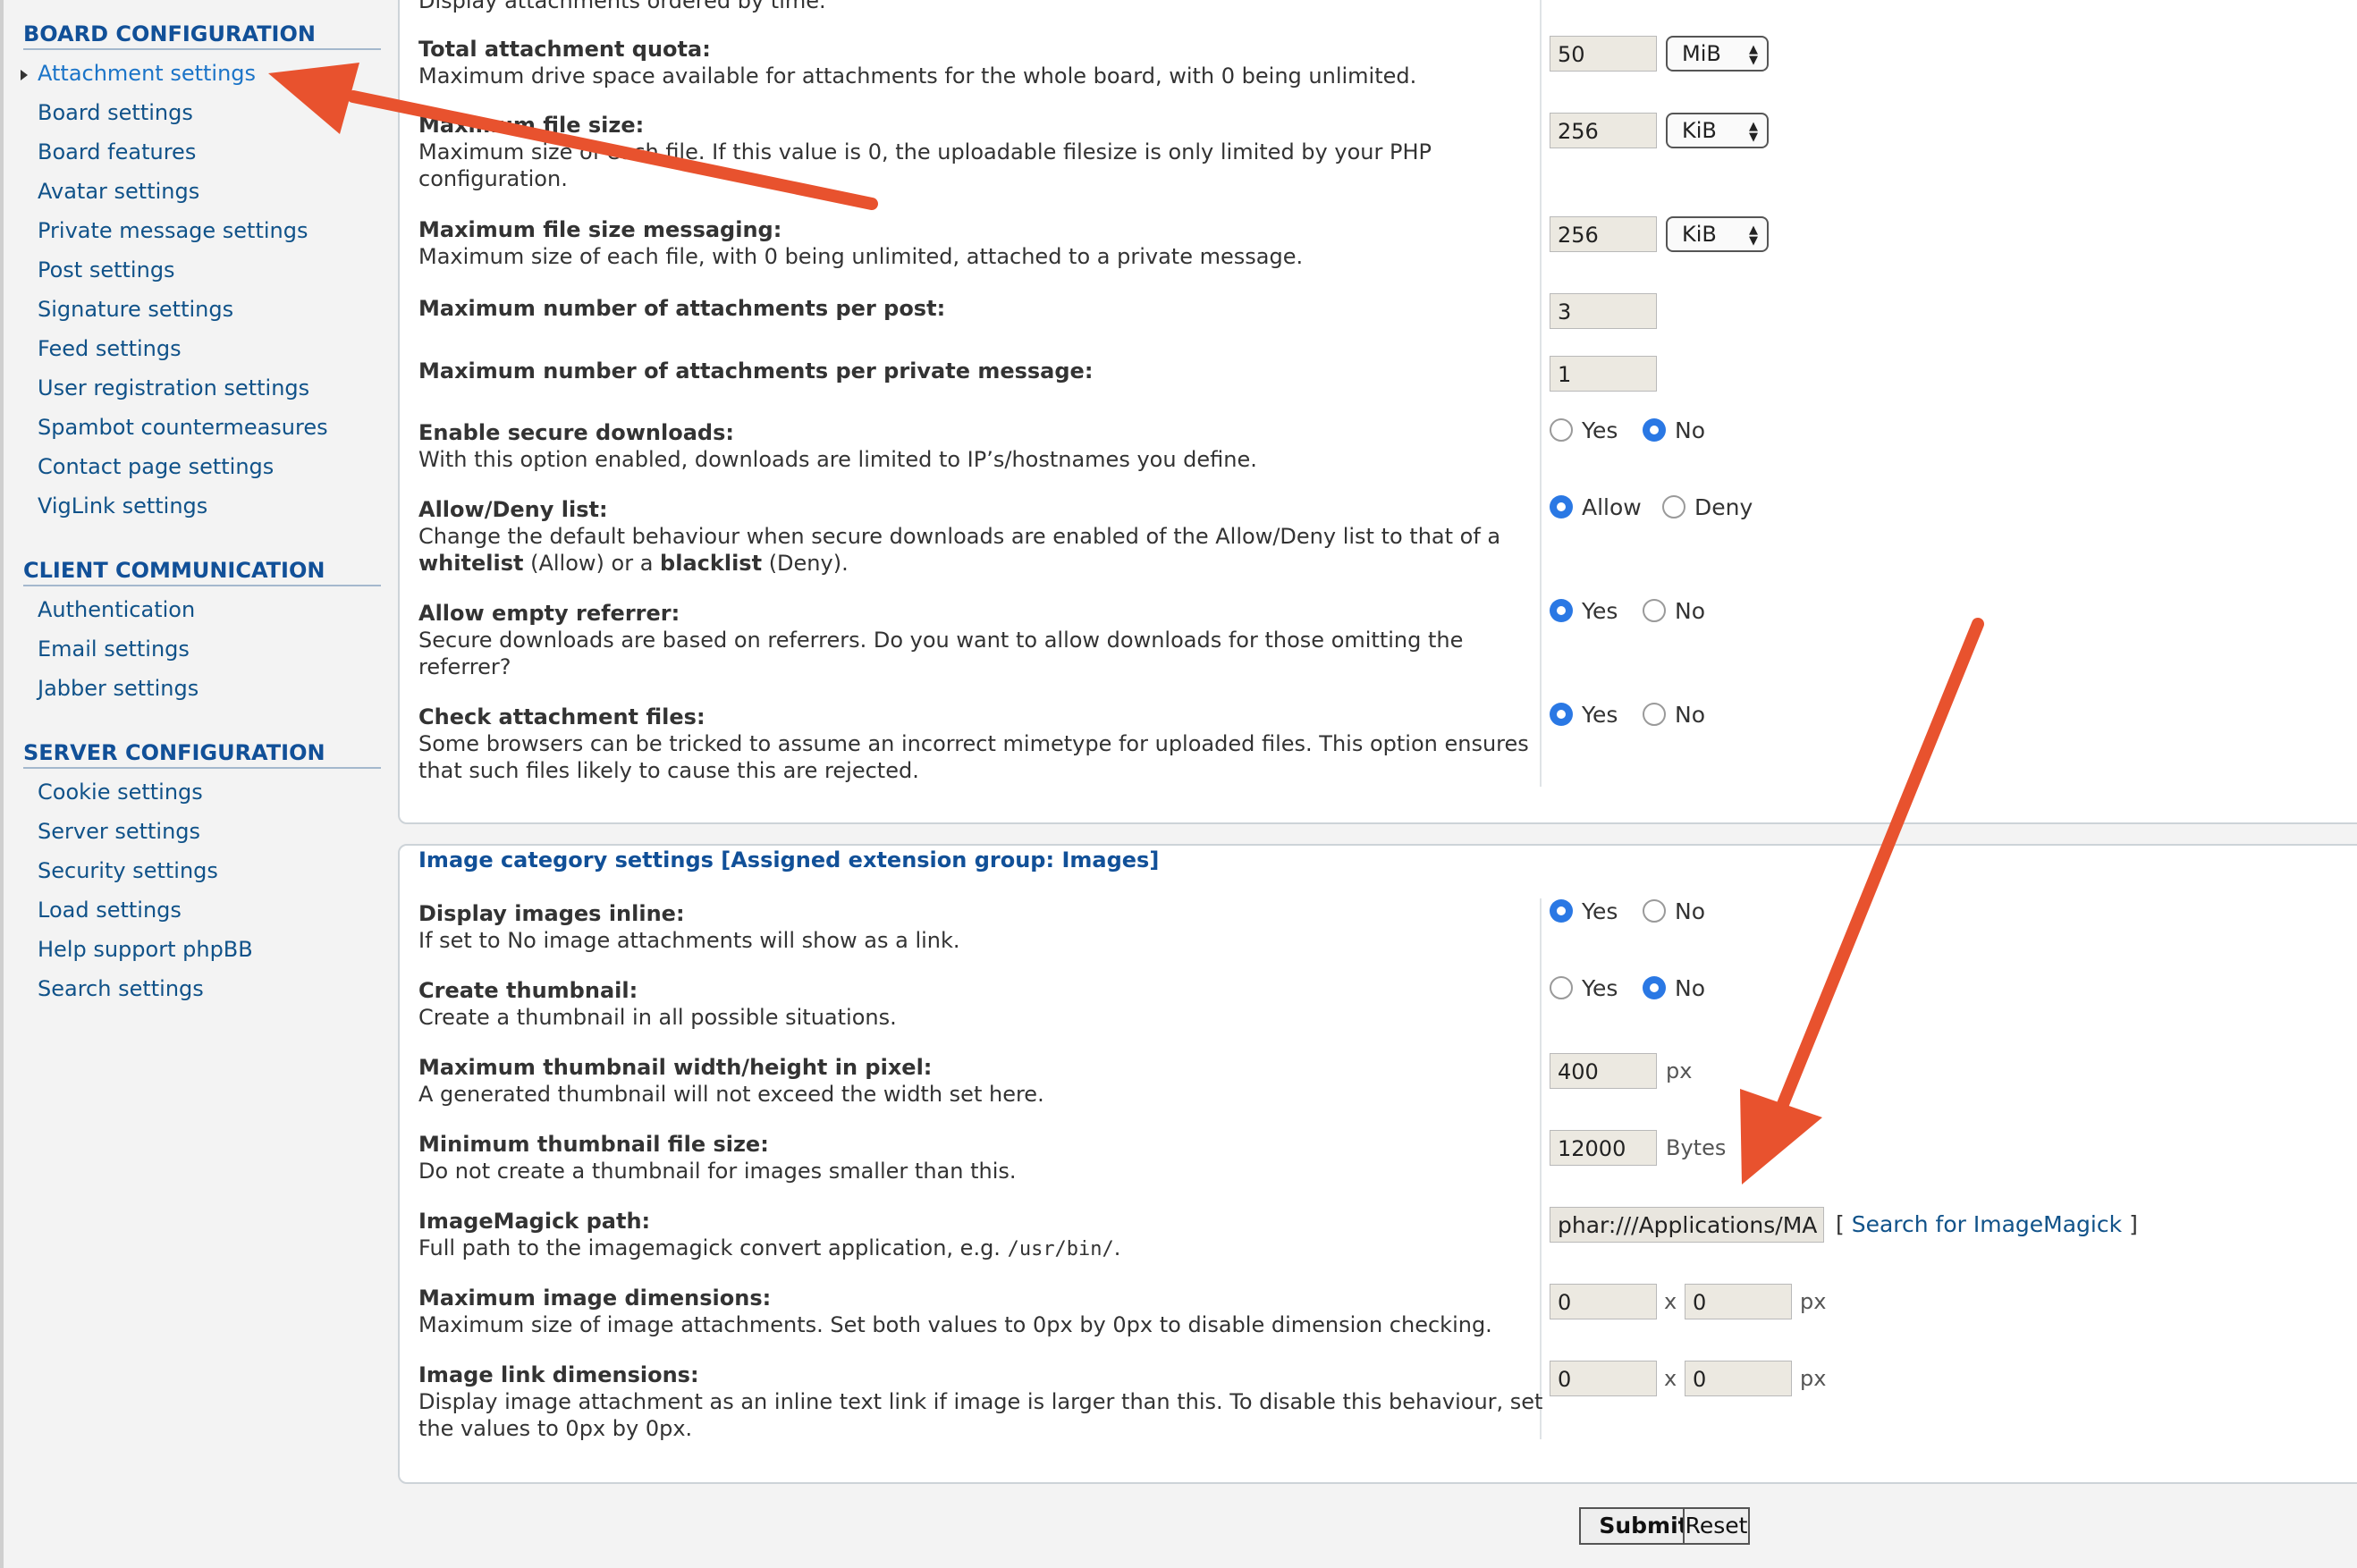  I want to click on max-width-input: 0, so click(1603, 1301).